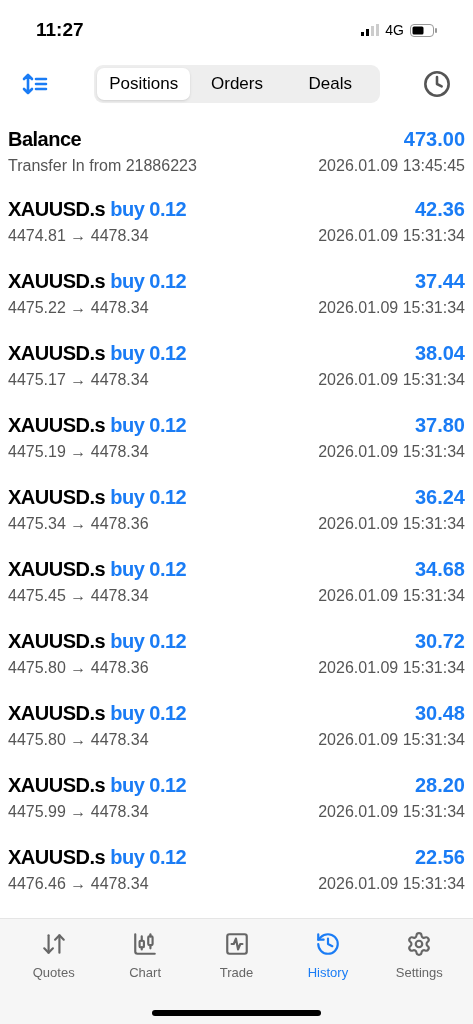 This screenshot has height=1024, width=473. Describe the element at coordinates (78, 596) in the screenshot. I see `price-range: 4475.45 → 4478.34` at that location.